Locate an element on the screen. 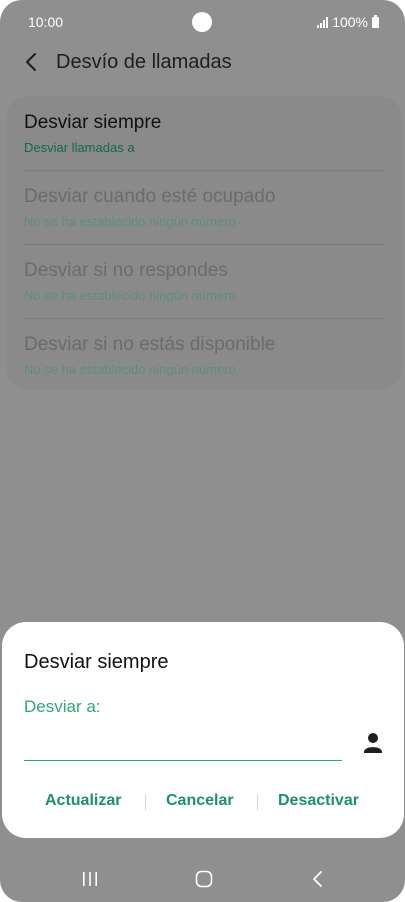 This screenshot has height=902, width=405. deactivate-button: Desactivar is located at coordinates (318, 801).